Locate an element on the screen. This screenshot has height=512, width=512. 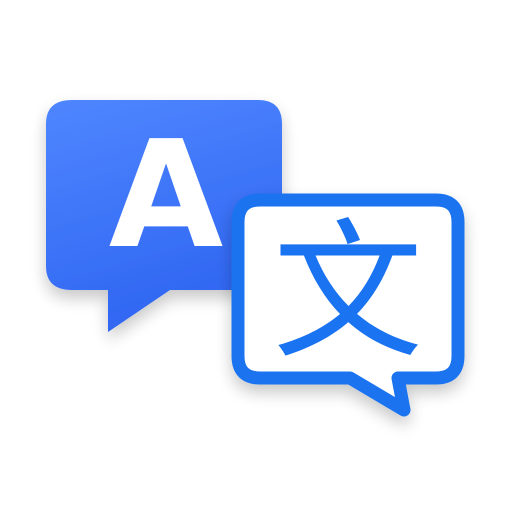
source-glyph: A is located at coordinates (166, 195).